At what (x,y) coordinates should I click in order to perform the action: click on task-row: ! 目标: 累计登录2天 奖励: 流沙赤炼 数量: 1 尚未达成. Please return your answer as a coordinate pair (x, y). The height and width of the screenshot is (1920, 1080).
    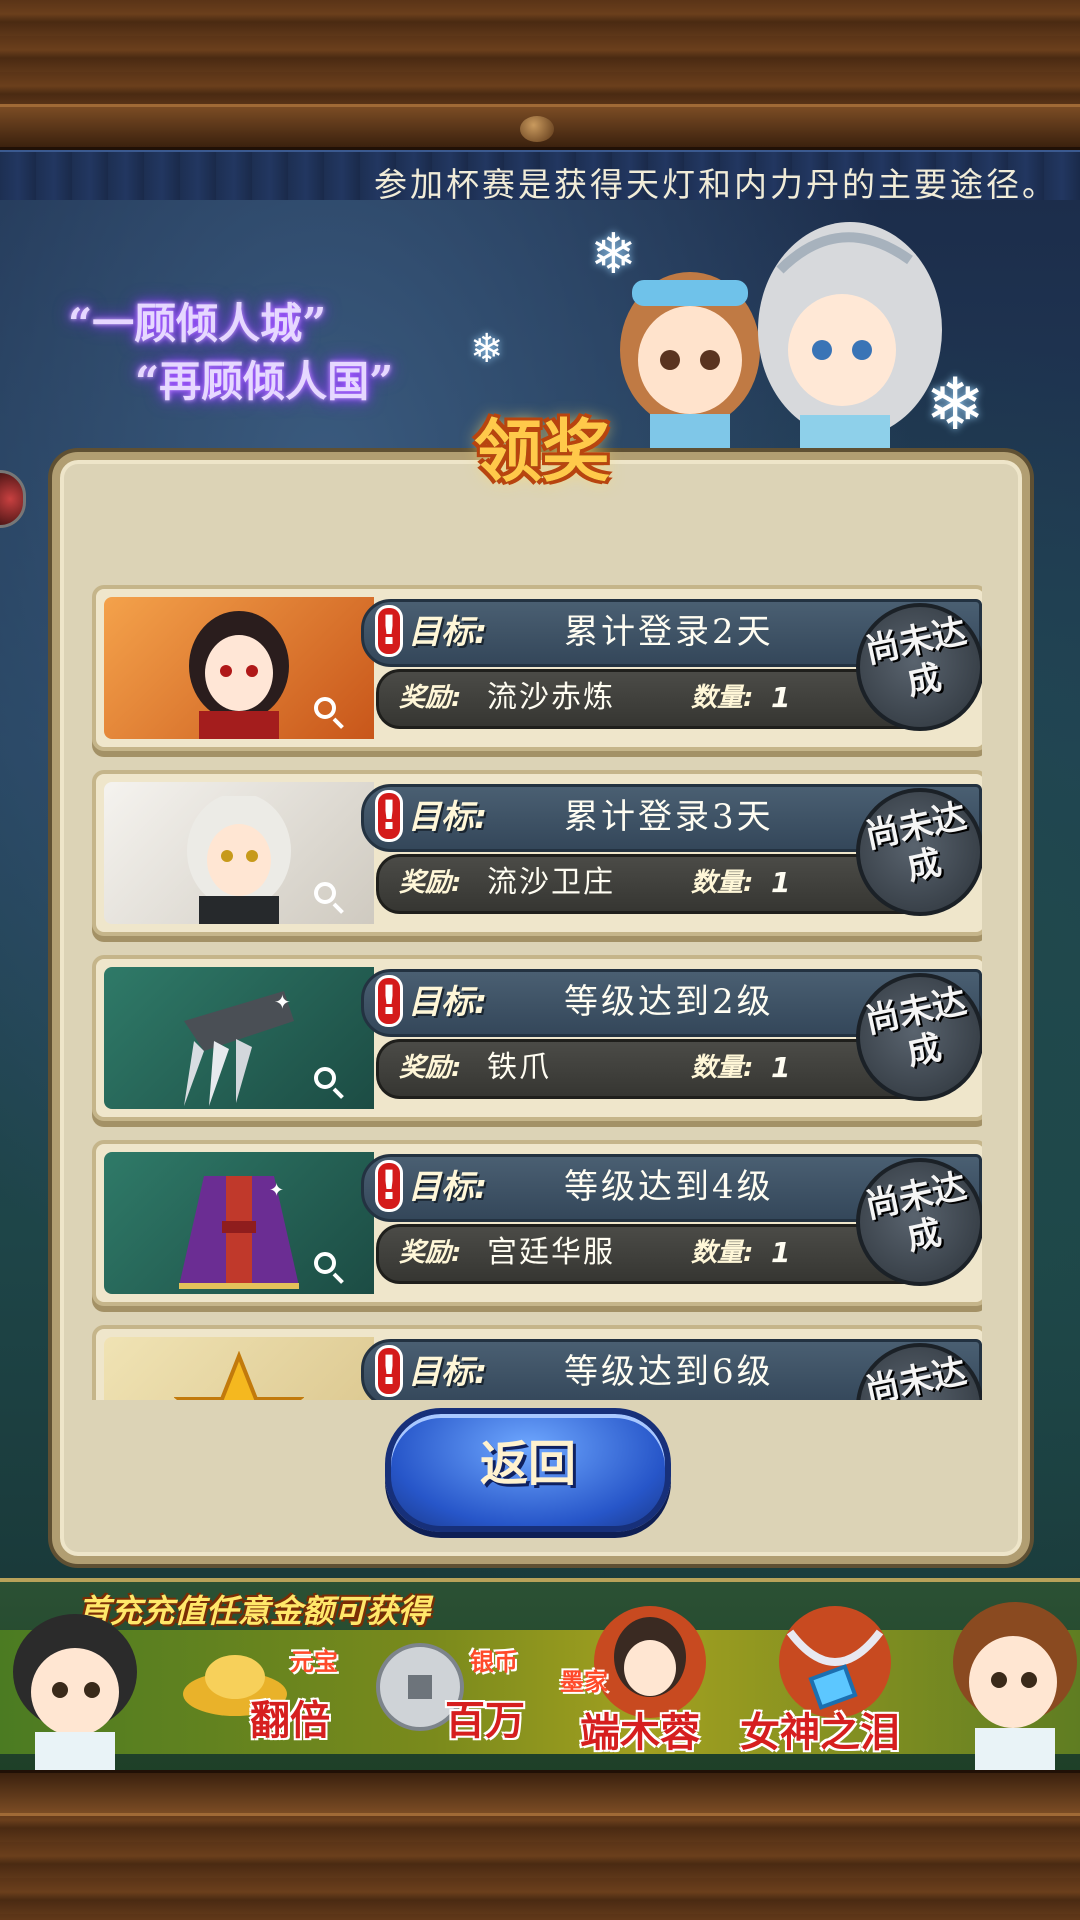
    Looking at the image, I should click on (537, 668).